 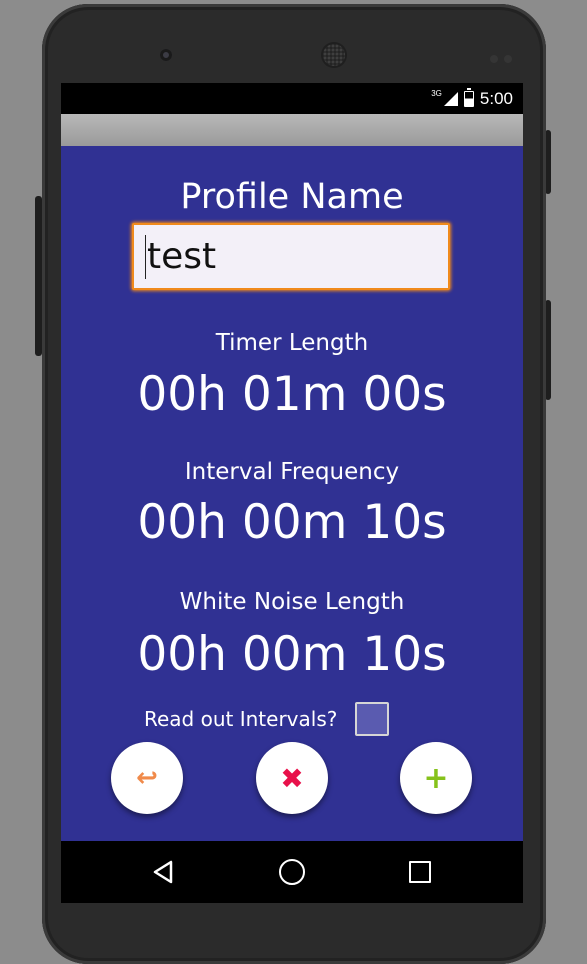 I want to click on navigation-bar, so click(x=292, y=872).